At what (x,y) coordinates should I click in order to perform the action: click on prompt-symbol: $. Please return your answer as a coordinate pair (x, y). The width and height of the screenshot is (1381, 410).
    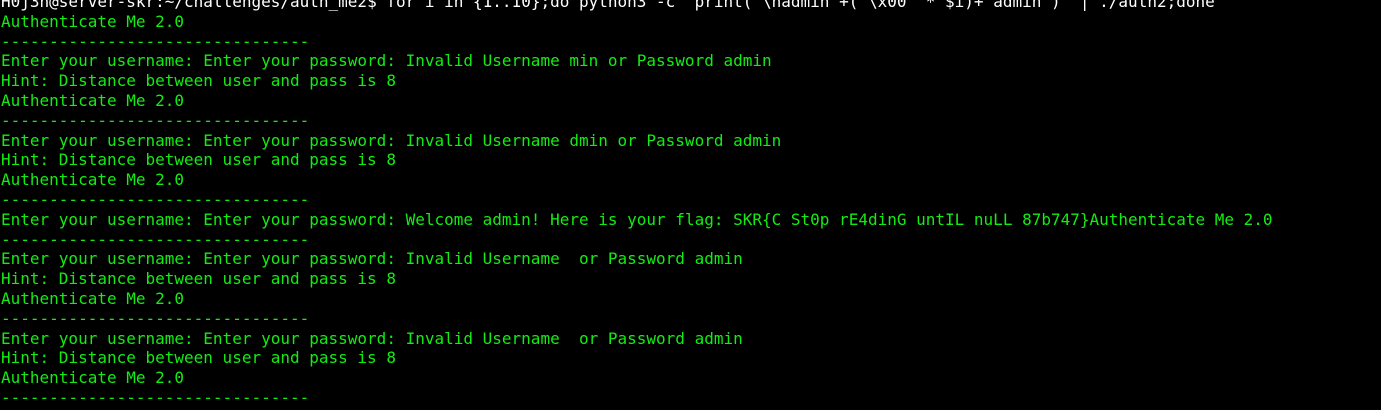
    Looking at the image, I should click on (377, 5).